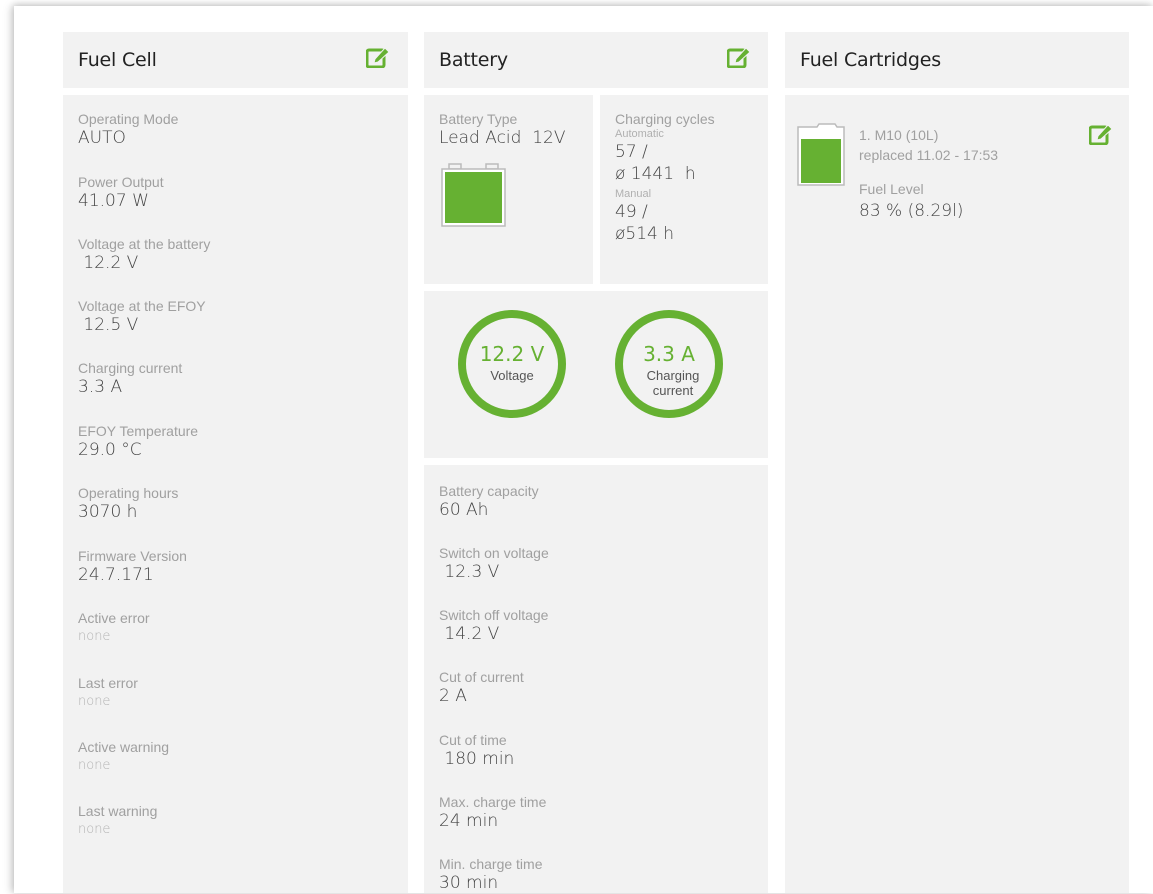  I want to click on cut-of-time-value: 180 min, so click(477, 759).